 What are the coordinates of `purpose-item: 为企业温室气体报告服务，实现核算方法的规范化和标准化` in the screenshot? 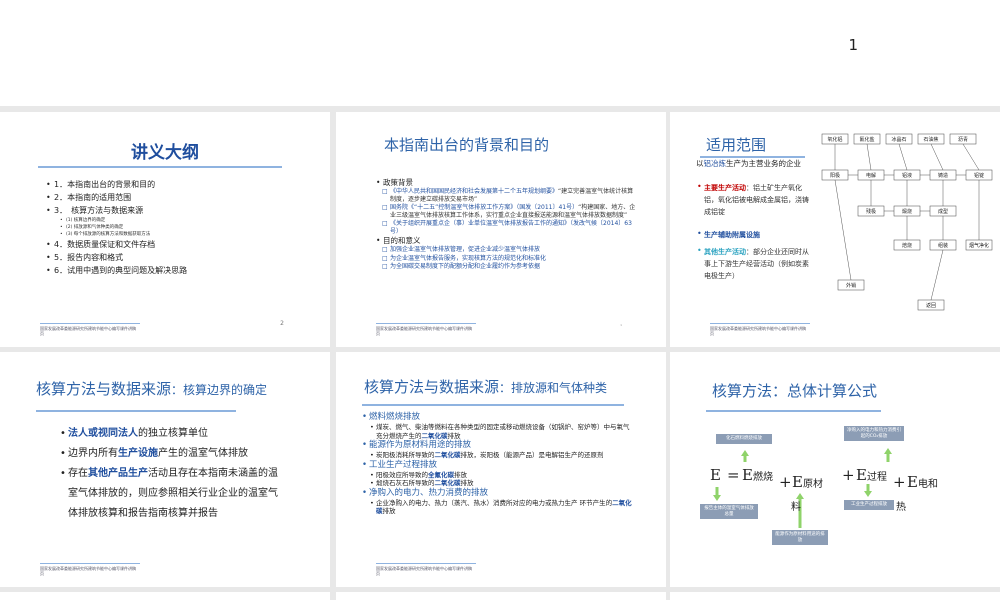 It's located at (507, 259).